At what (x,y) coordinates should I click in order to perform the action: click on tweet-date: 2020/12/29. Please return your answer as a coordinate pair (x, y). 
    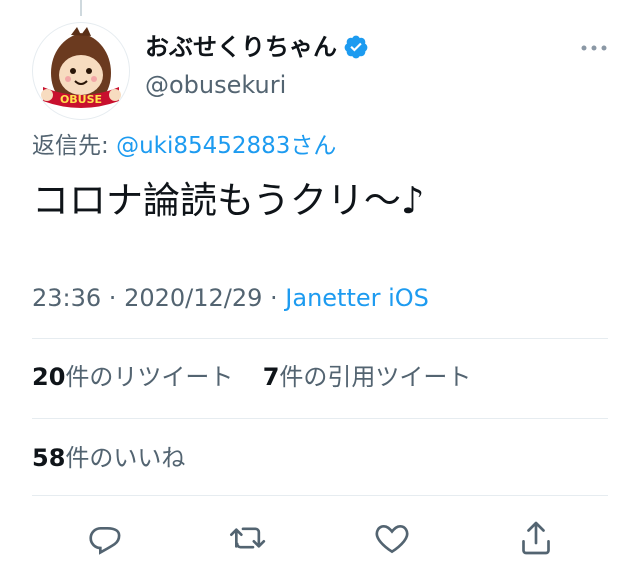
    Looking at the image, I should click on (193, 298).